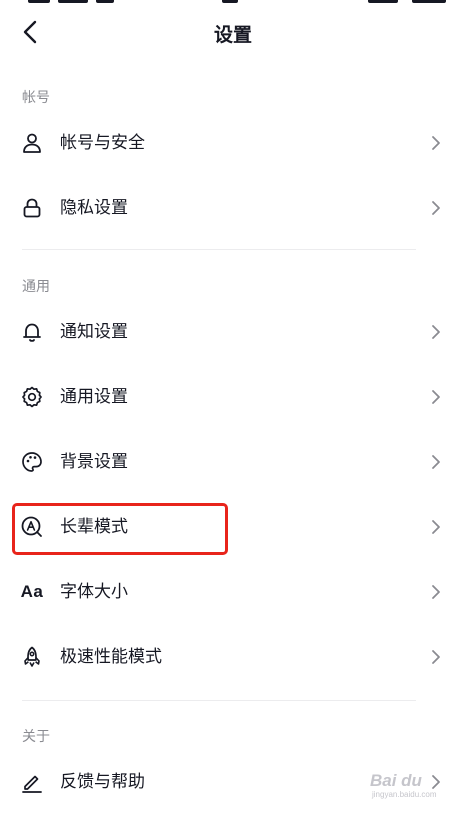 The width and height of the screenshot is (466, 814). What do you see at coordinates (233, 397) in the screenshot?
I see `settings-item-general: 通用设置` at bounding box center [233, 397].